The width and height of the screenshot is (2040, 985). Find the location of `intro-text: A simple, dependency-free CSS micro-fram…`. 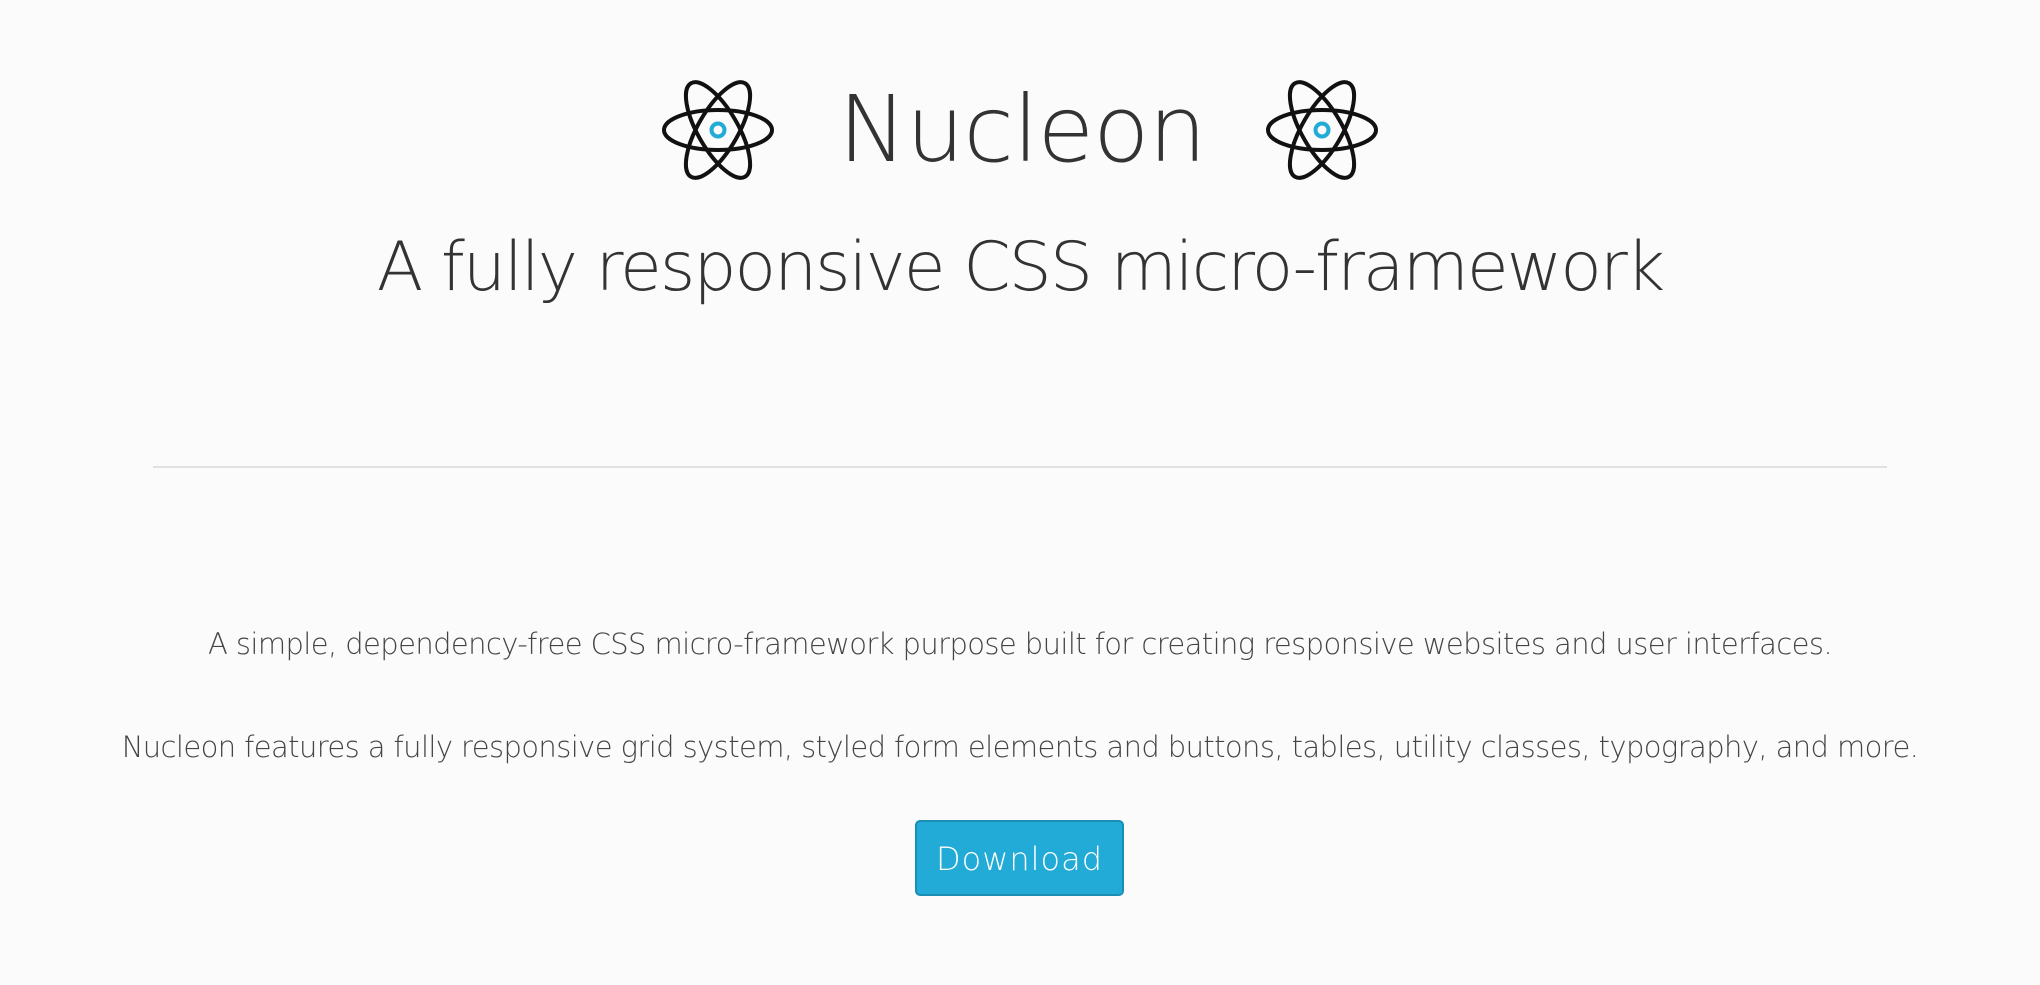

intro-text: A simple, dependency-free CSS micro-fram… is located at coordinates (1020, 644).